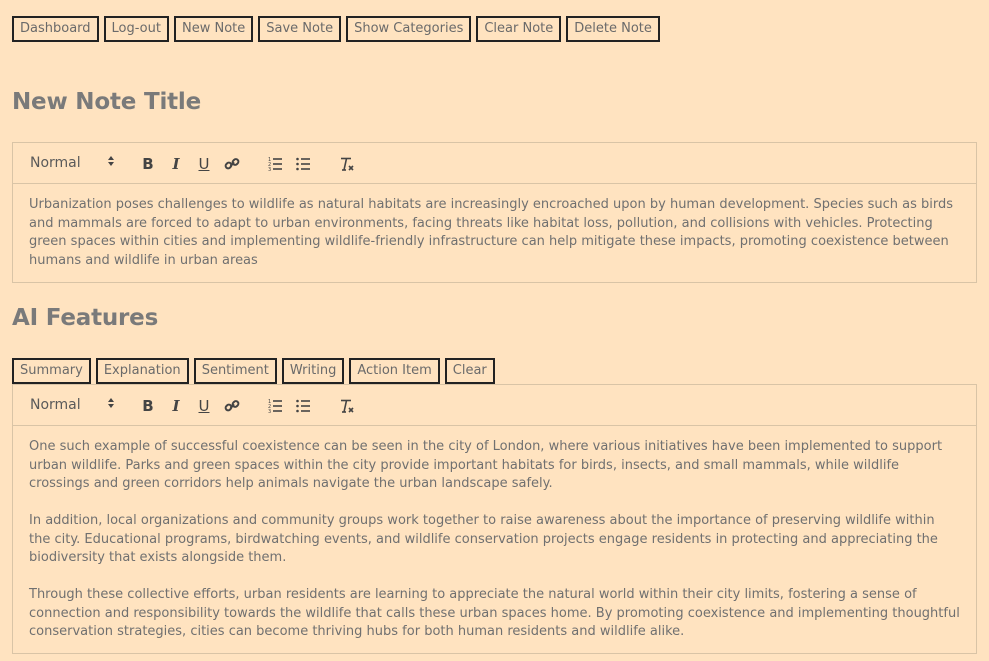 The height and width of the screenshot is (661, 989). I want to click on note-editor-toolbar: Normal B I U 123, so click(494, 163).